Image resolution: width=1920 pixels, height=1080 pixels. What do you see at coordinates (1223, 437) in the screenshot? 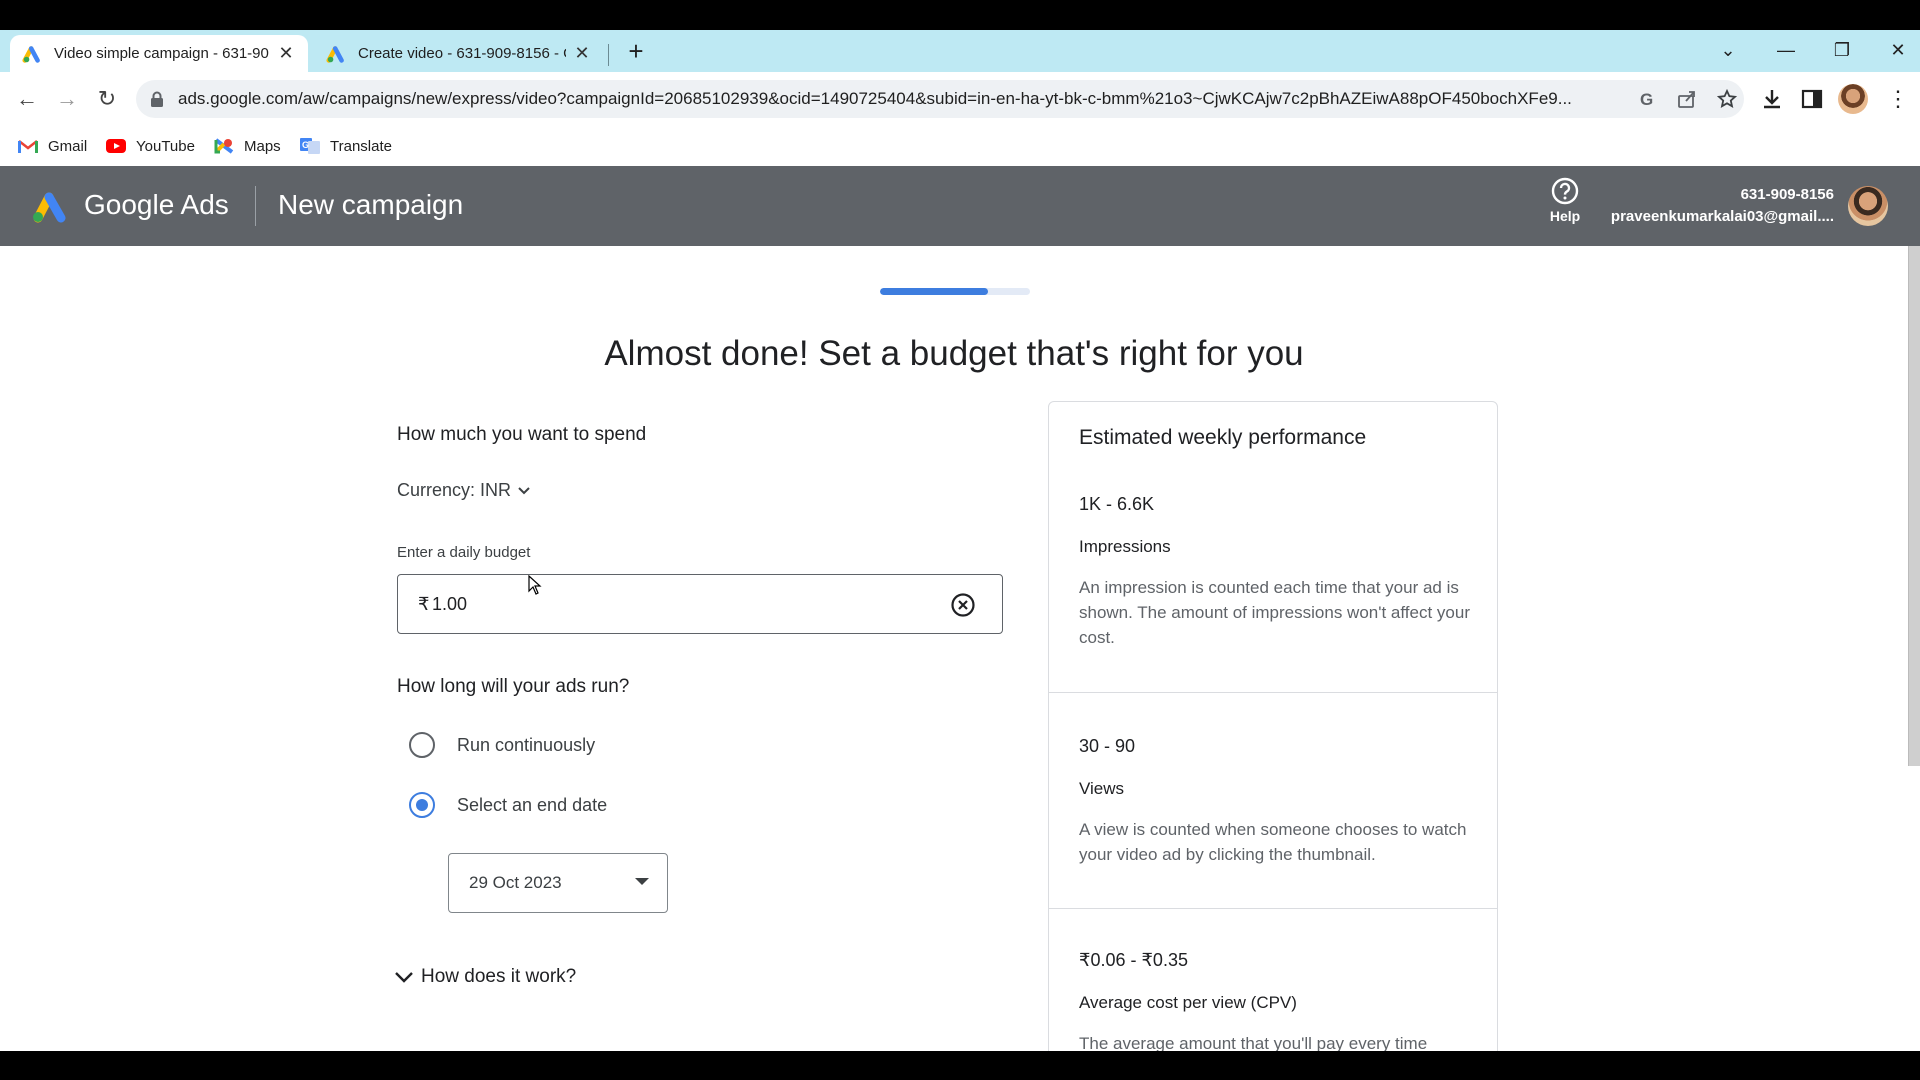
I see `performance-card-title: Estimated weekly performance` at bounding box center [1223, 437].